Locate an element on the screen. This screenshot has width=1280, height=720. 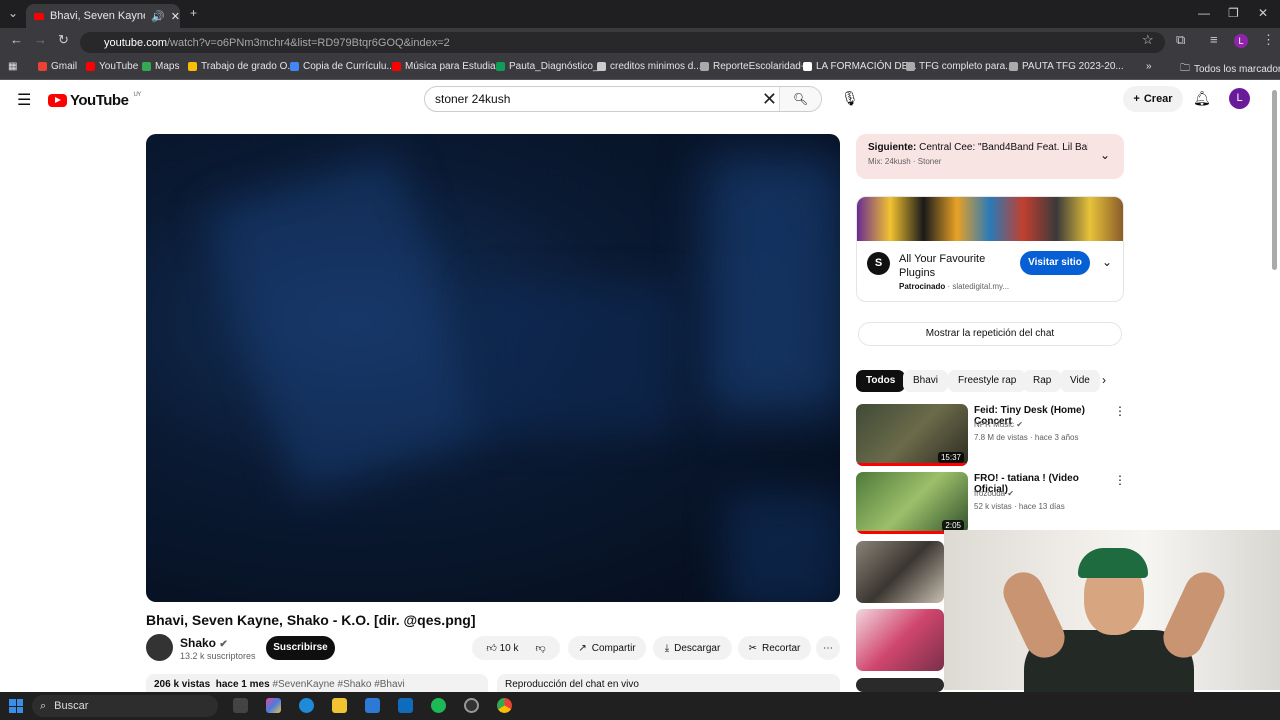
search-input: stoner 24kush ✕ 🔍︎ is located at coordinates (623, 99).